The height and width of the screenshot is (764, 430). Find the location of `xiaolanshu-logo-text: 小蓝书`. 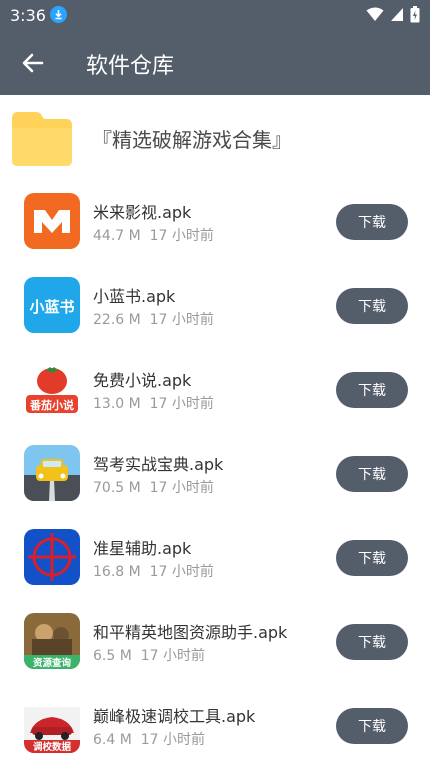

xiaolanshu-logo-text: 小蓝书 is located at coordinates (51, 307).